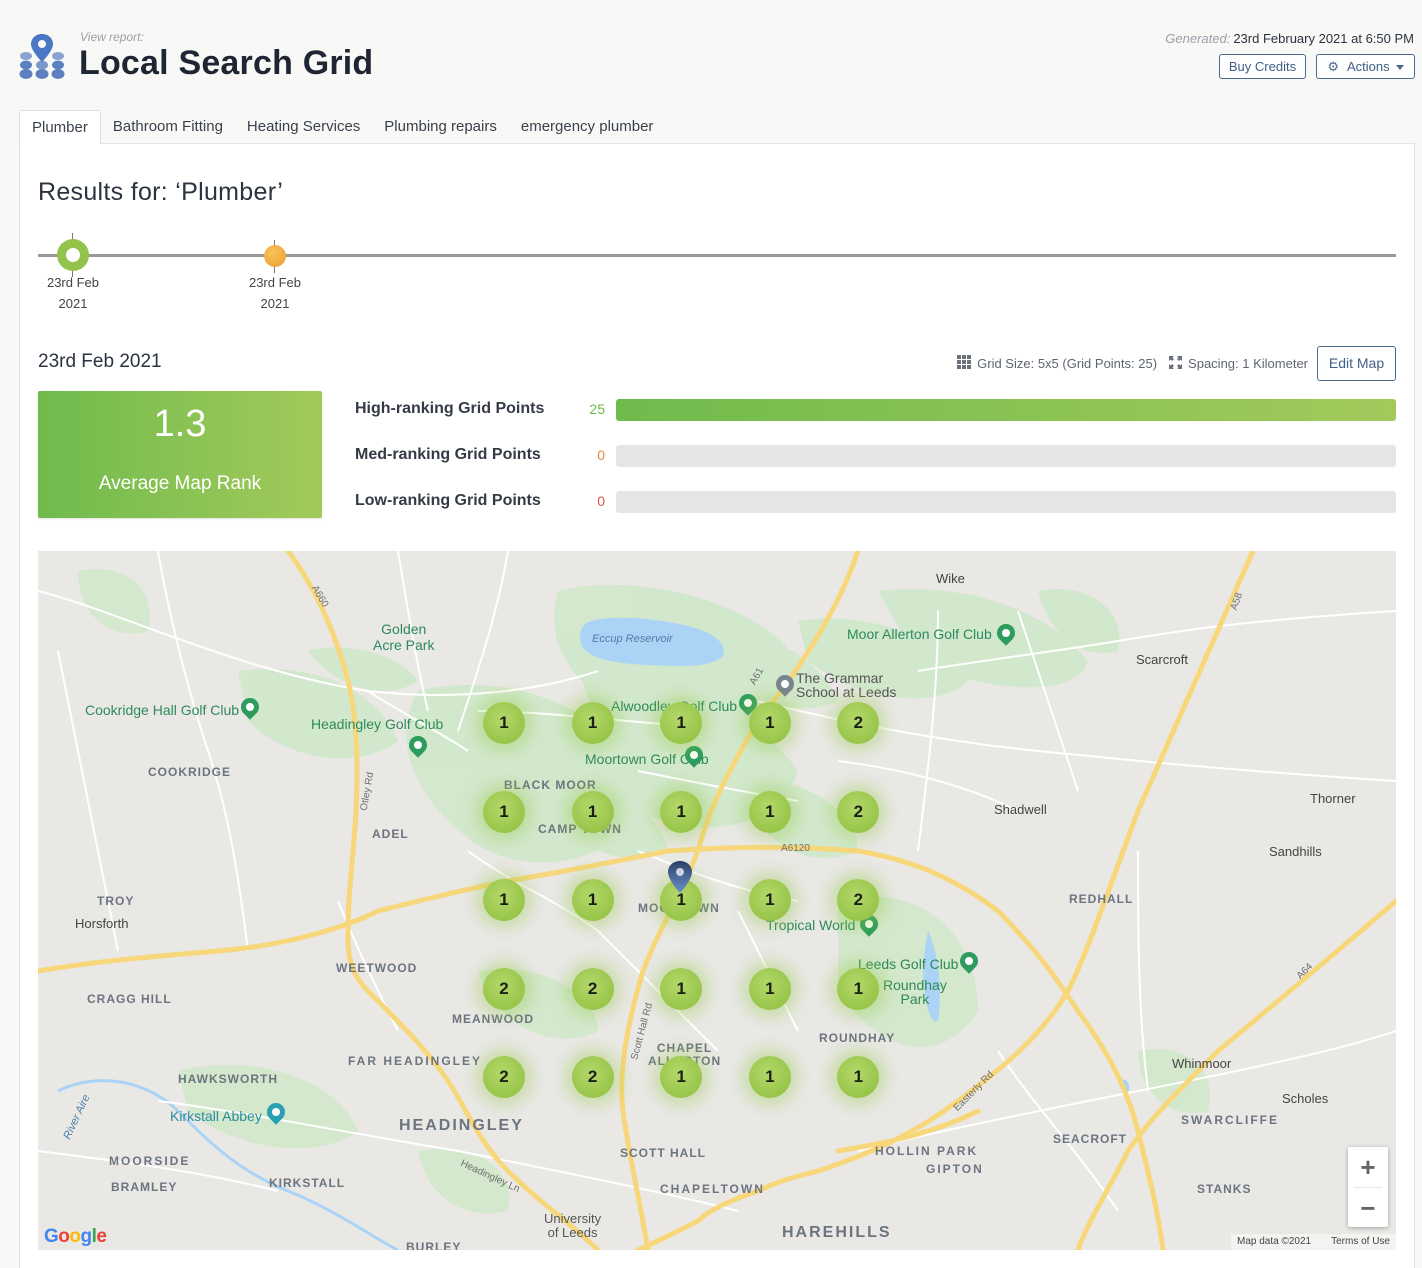  I want to click on map-data-label: Map data ©2021, so click(1274, 1241).